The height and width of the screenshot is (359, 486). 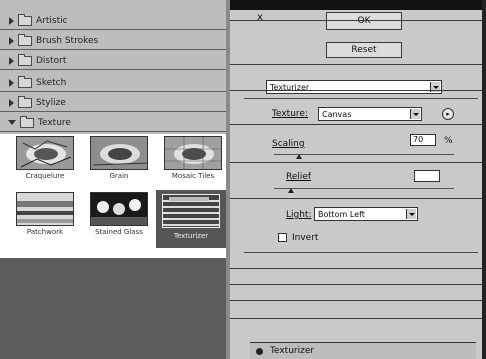 I want to click on thumbnail-texturizer, so click(x=191, y=211).